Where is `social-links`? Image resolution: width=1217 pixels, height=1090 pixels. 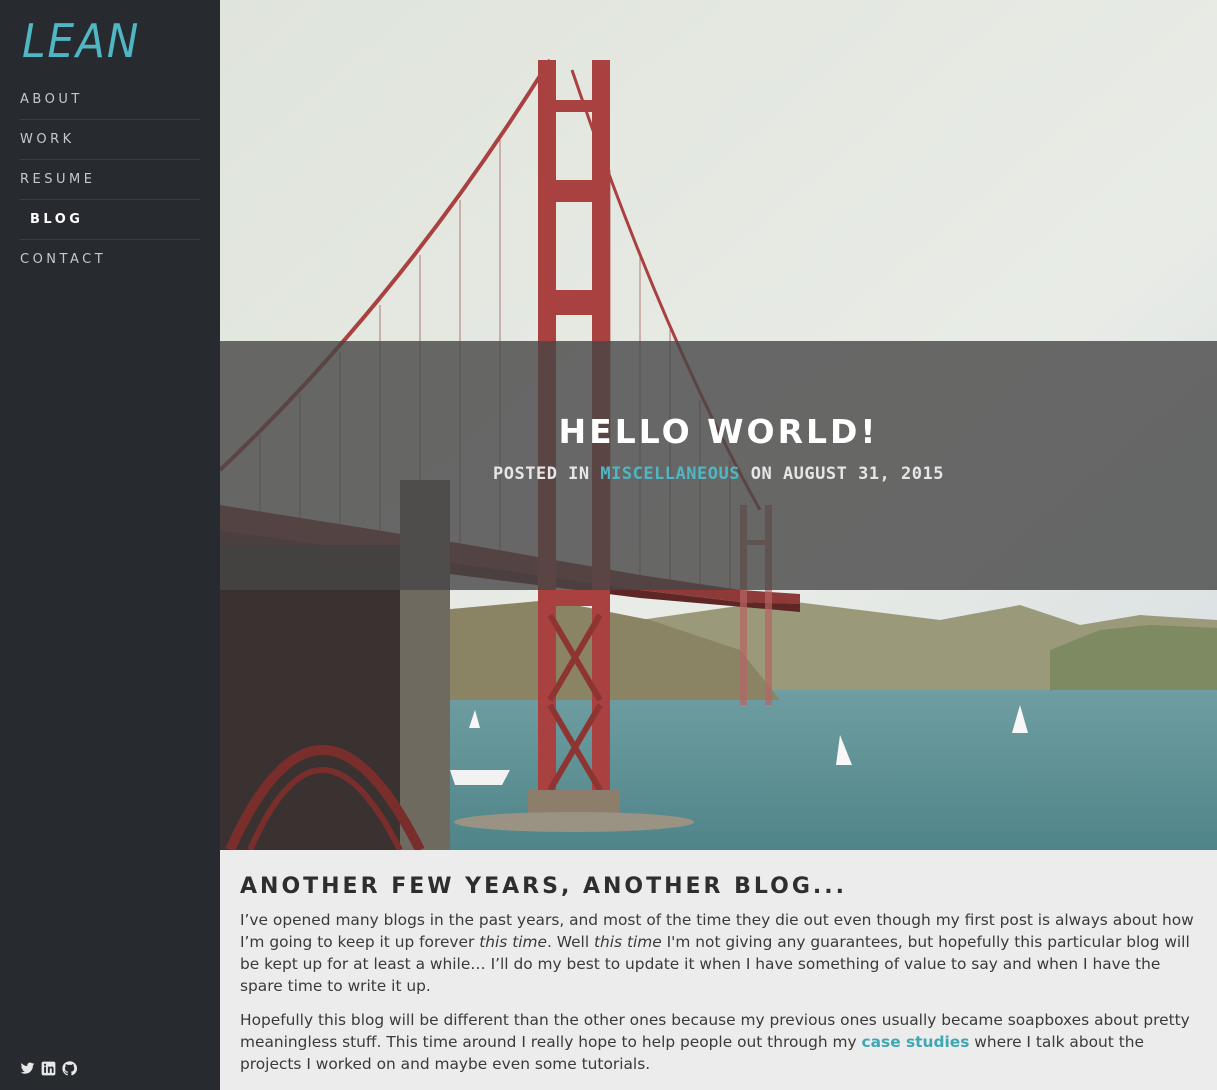
social-links is located at coordinates (49, 1068).